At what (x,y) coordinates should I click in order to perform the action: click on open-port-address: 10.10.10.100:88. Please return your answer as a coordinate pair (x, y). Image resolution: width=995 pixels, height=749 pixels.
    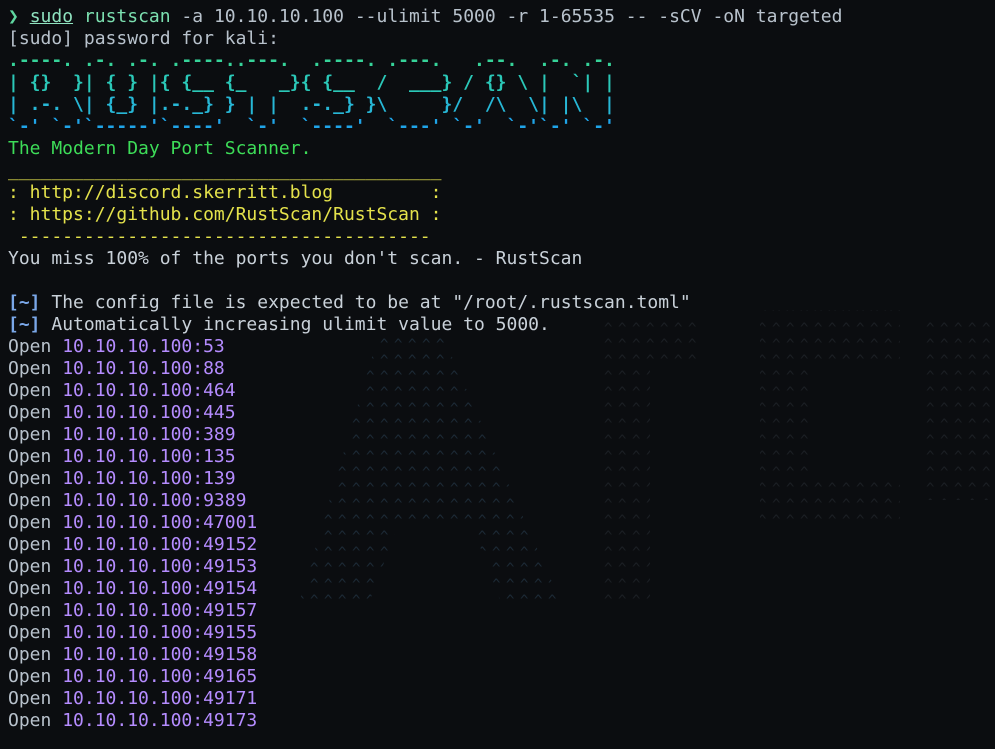
    Looking at the image, I should click on (143, 368).